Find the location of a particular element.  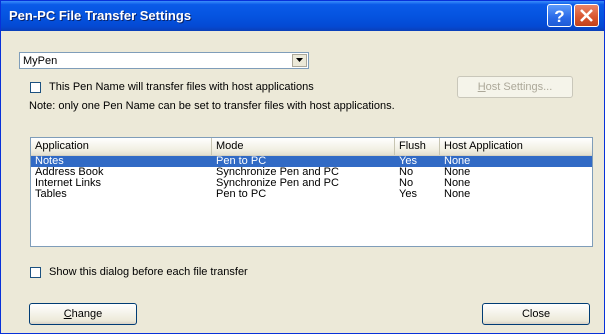

table-row: Tables Pen to PC Yes None is located at coordinates (311, 194).